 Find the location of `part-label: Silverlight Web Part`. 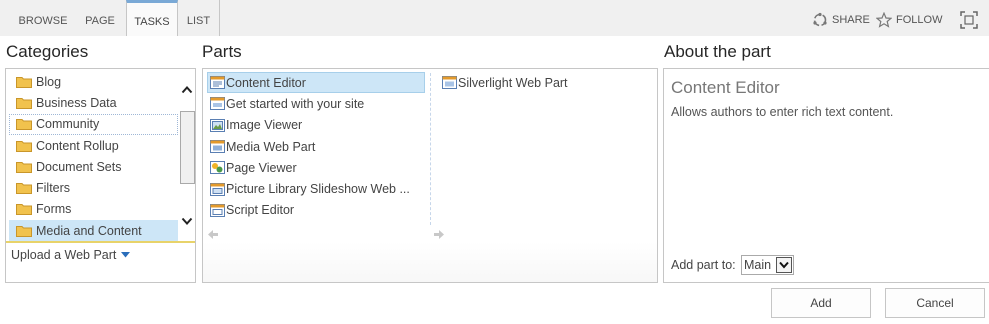

part-label: Silverlight Web Part is located at coordinates (513, 82).